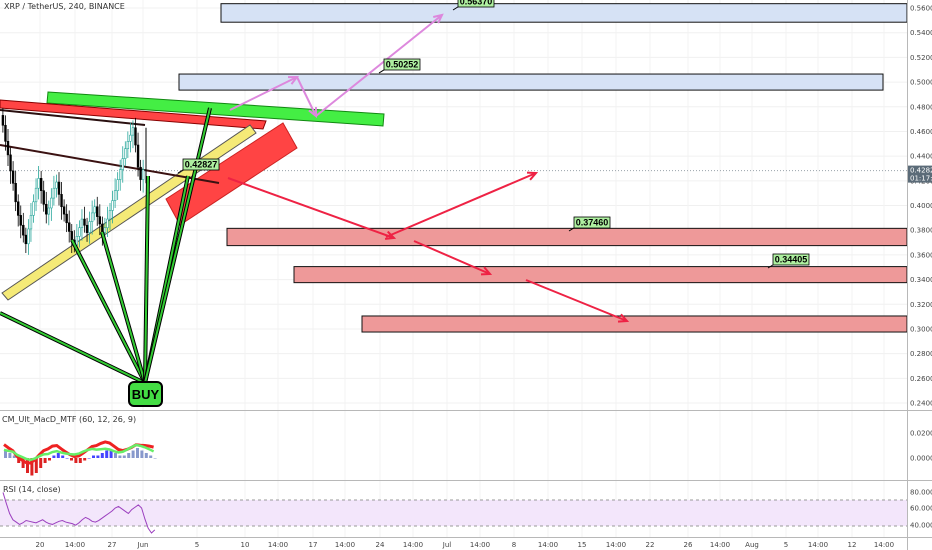 This screenshot has height=550, width=932. I want to click on price-tick-label: 0.50000, so click(921, 83).